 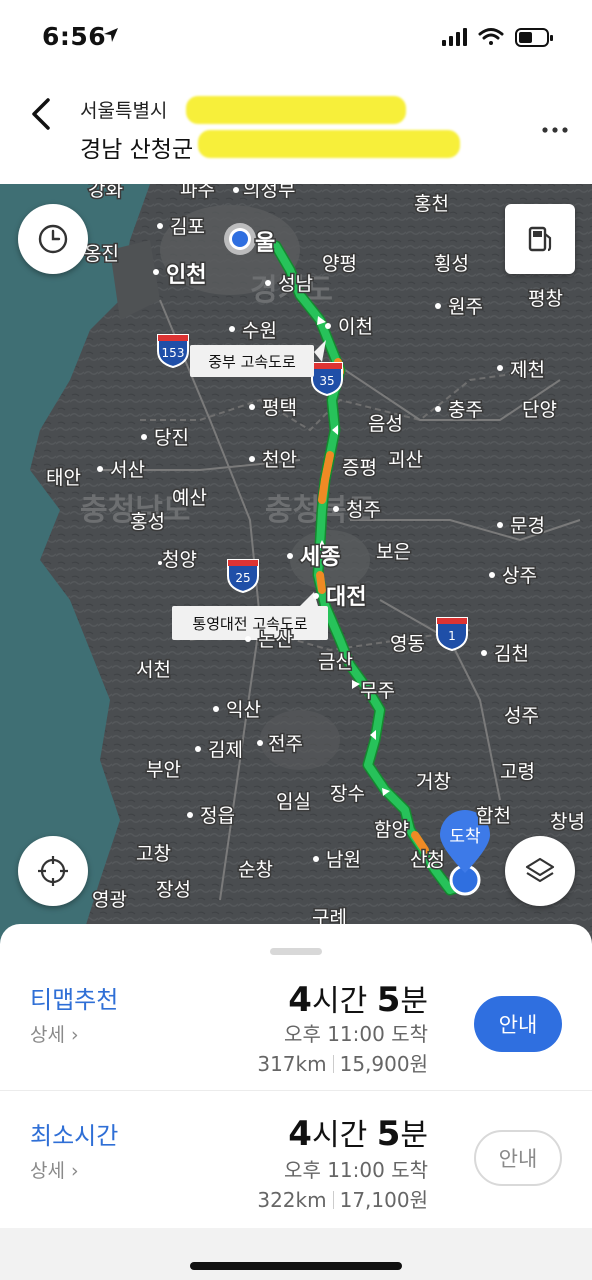 What do you see at coordinates (275, 640) in the screenshot?
I see `place-label: 논산` at bounding box center [275, 640].